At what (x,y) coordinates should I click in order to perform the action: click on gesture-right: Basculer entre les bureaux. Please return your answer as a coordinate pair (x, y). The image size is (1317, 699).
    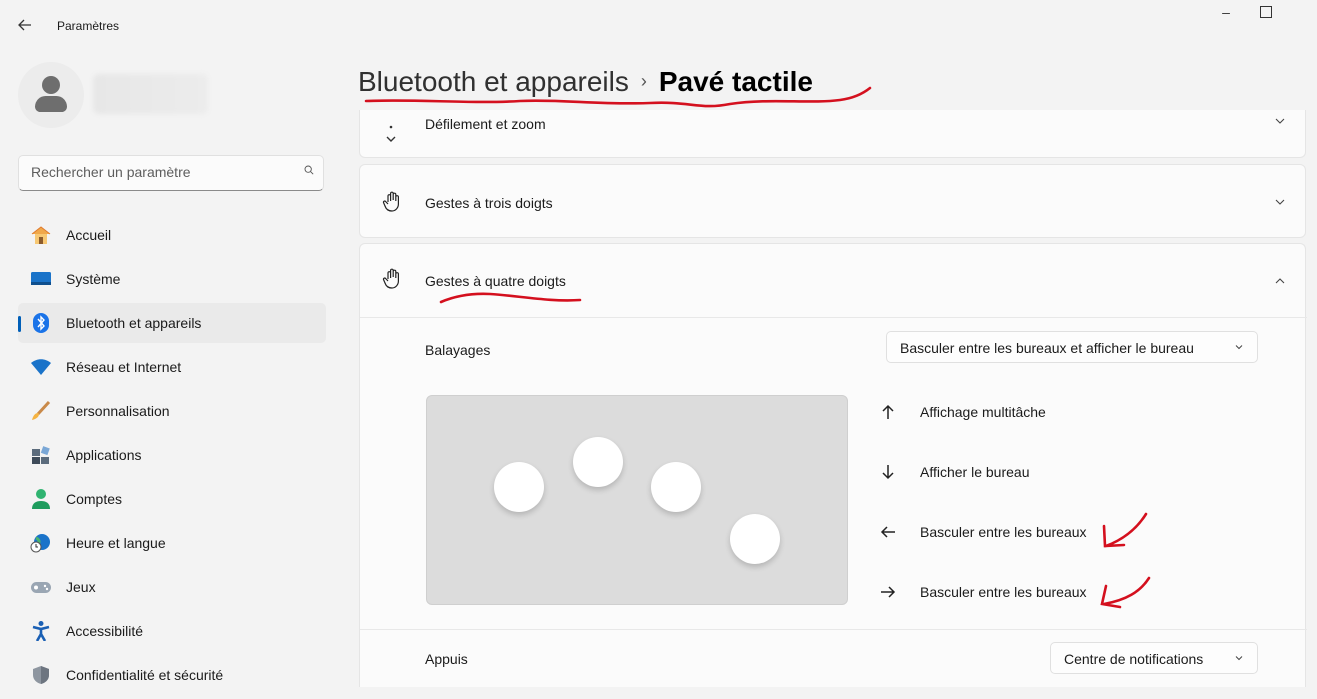
    Looking at the image, I should click on (1030, 594).